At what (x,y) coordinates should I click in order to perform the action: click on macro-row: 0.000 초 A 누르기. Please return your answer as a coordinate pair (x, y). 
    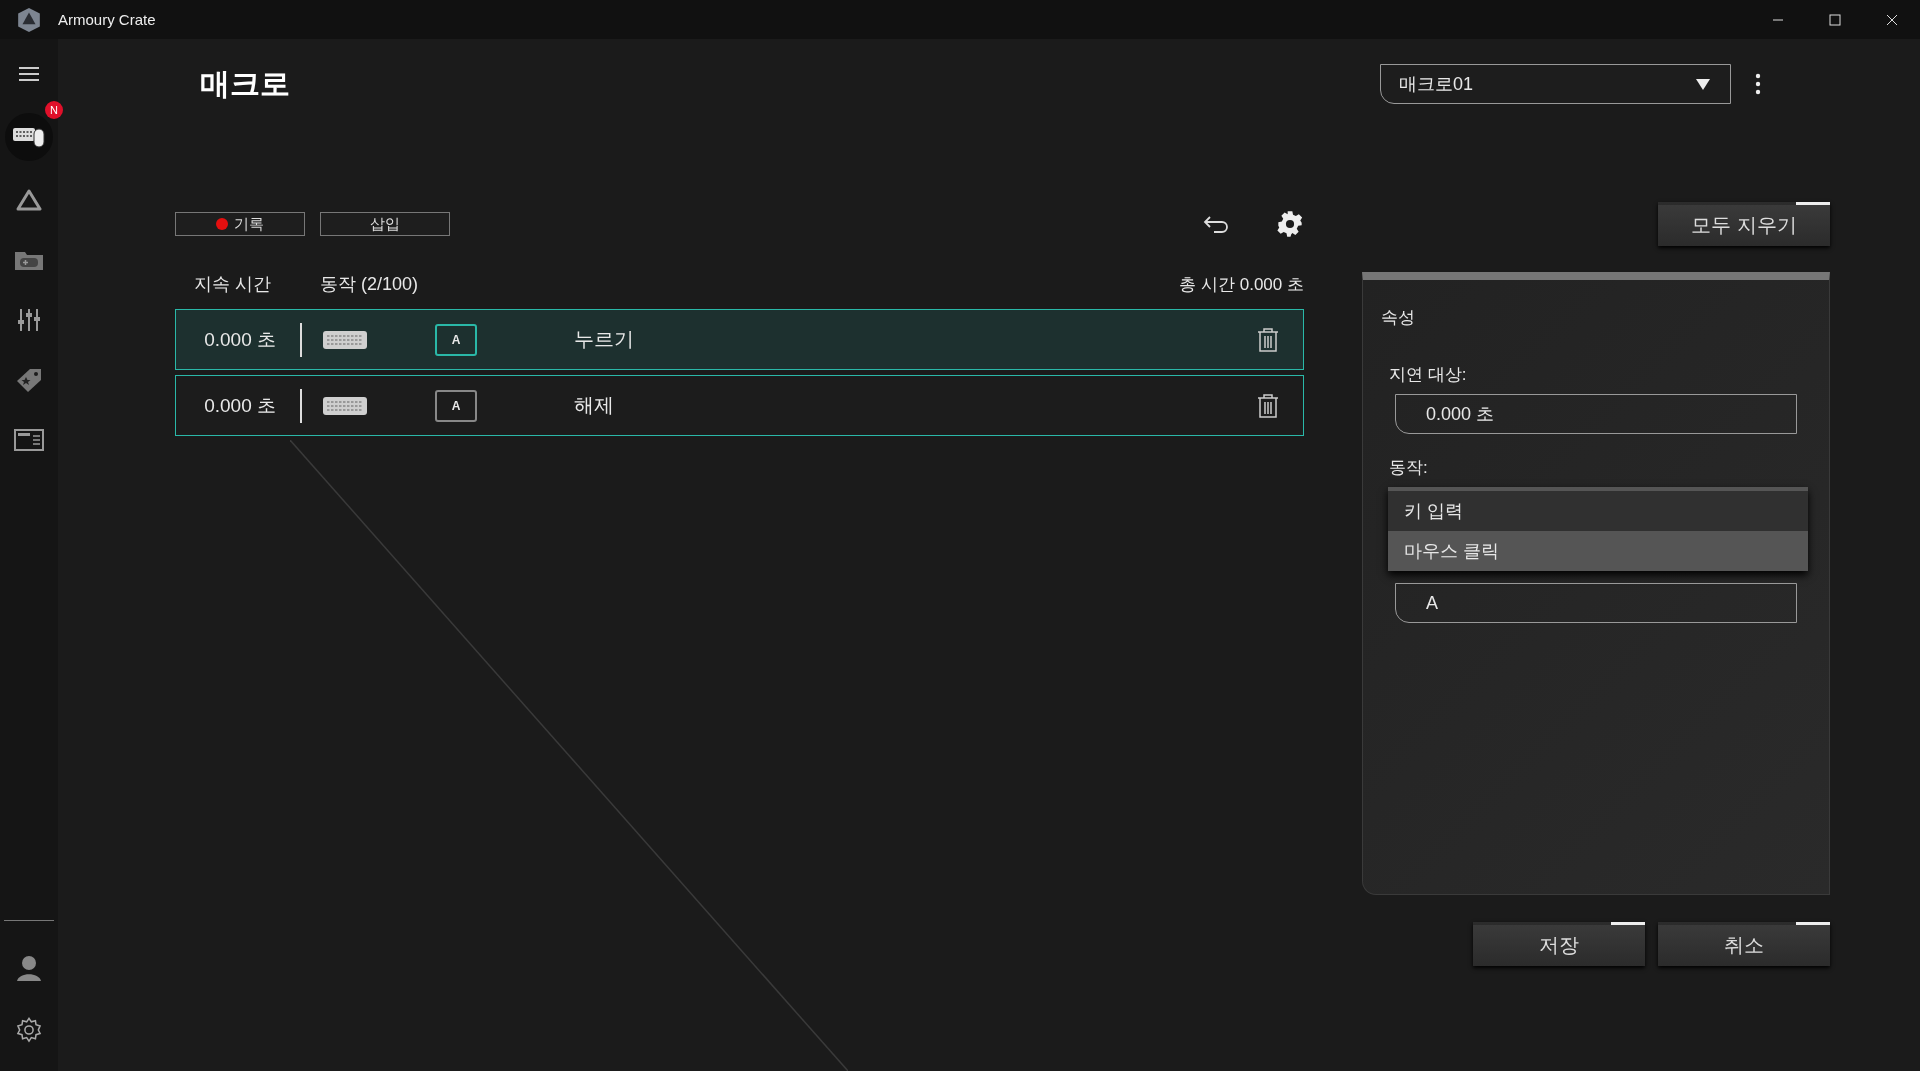
    Looking at the image, I should click on (739, 339).